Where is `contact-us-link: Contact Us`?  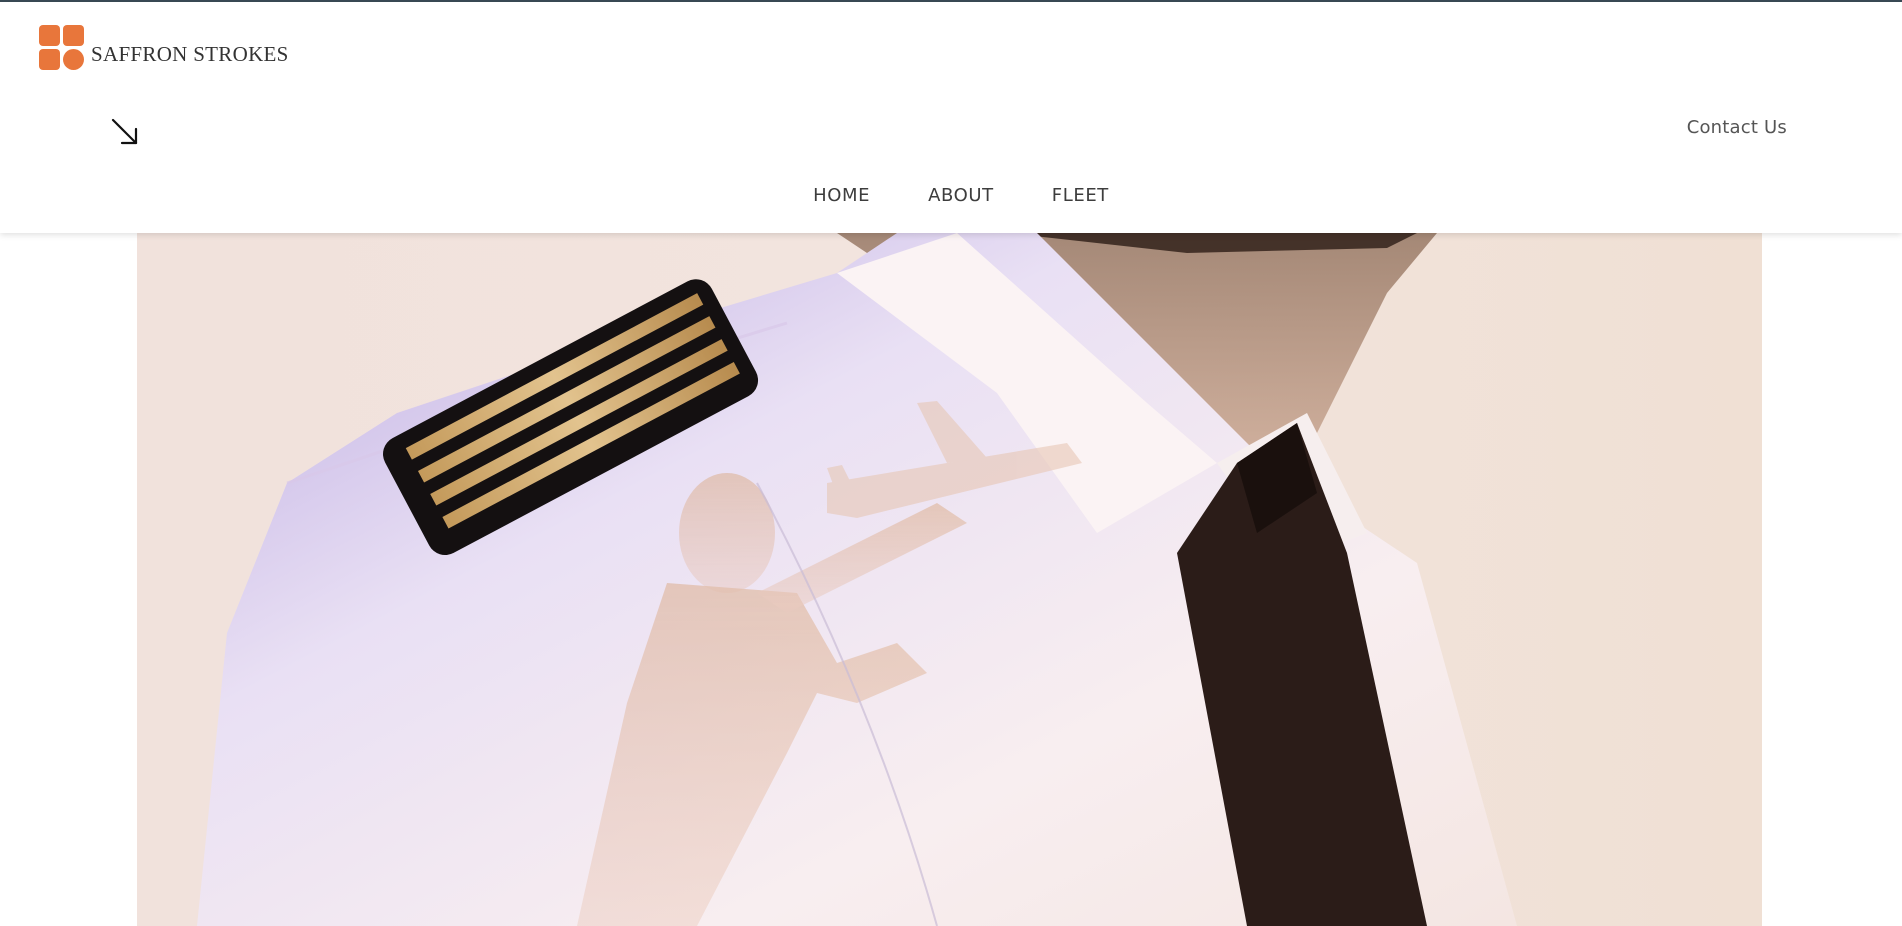
contact-us-link: Contact Us is located at coordinates (1737, 127).